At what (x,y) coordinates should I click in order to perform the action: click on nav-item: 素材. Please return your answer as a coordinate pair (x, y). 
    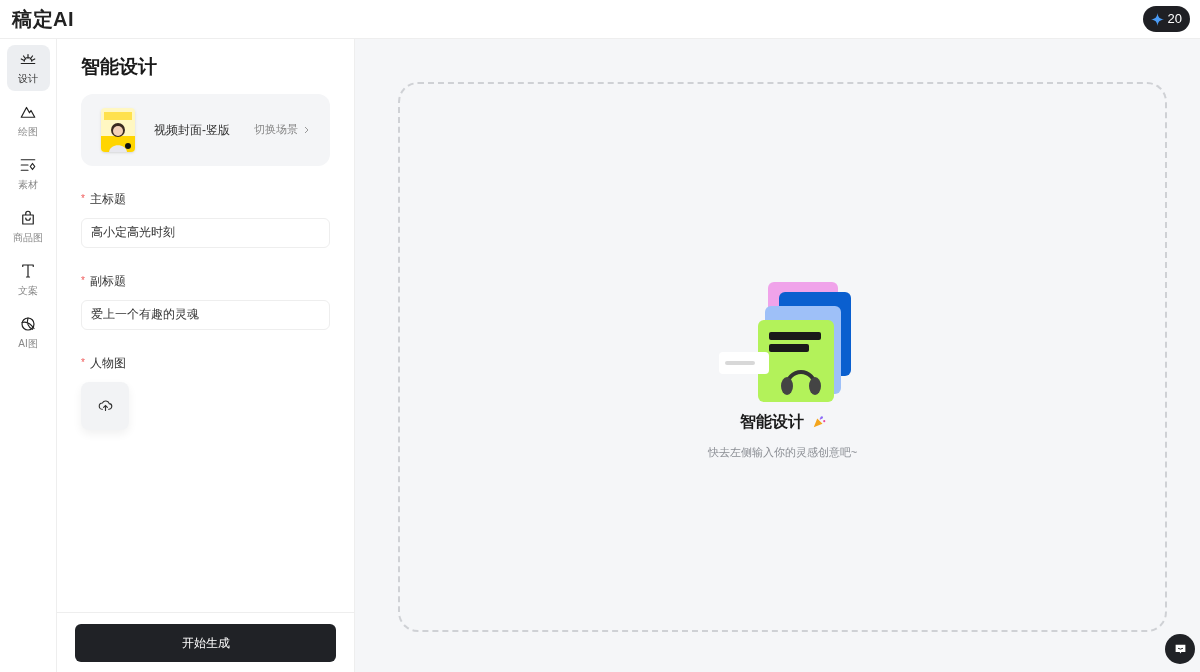
    Looking at the image, I should click on (28, 174).